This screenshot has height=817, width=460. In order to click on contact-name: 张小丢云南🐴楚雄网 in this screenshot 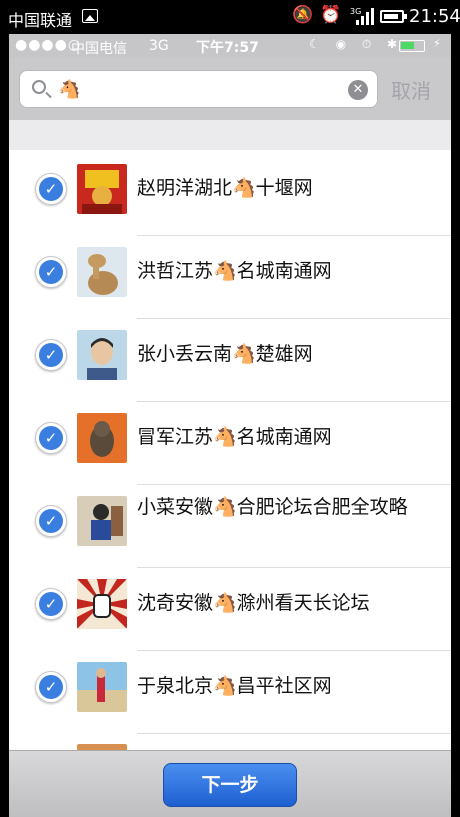, I will do `click(225, 354)`.